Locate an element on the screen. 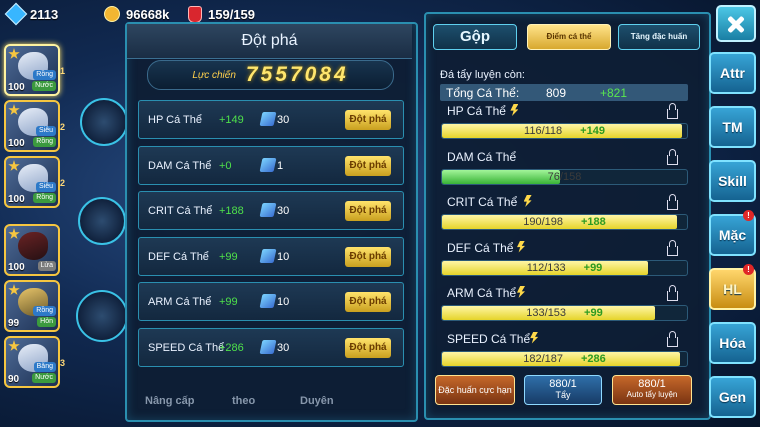 The height and width of the screenshot is (427, 760). stat-name: DAM Cá Thể is located at coordinates (180, 165).